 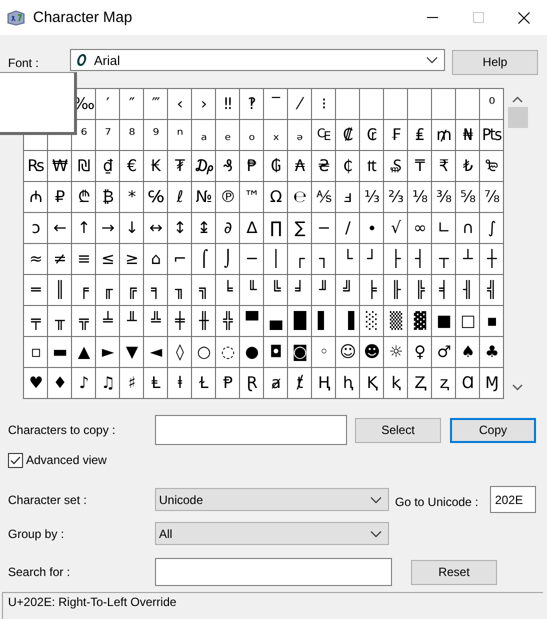 What do you see at coordinates (275, 135) in the screenshot?
I see `character-cell: ₓ` at bounding box center [275, 135].